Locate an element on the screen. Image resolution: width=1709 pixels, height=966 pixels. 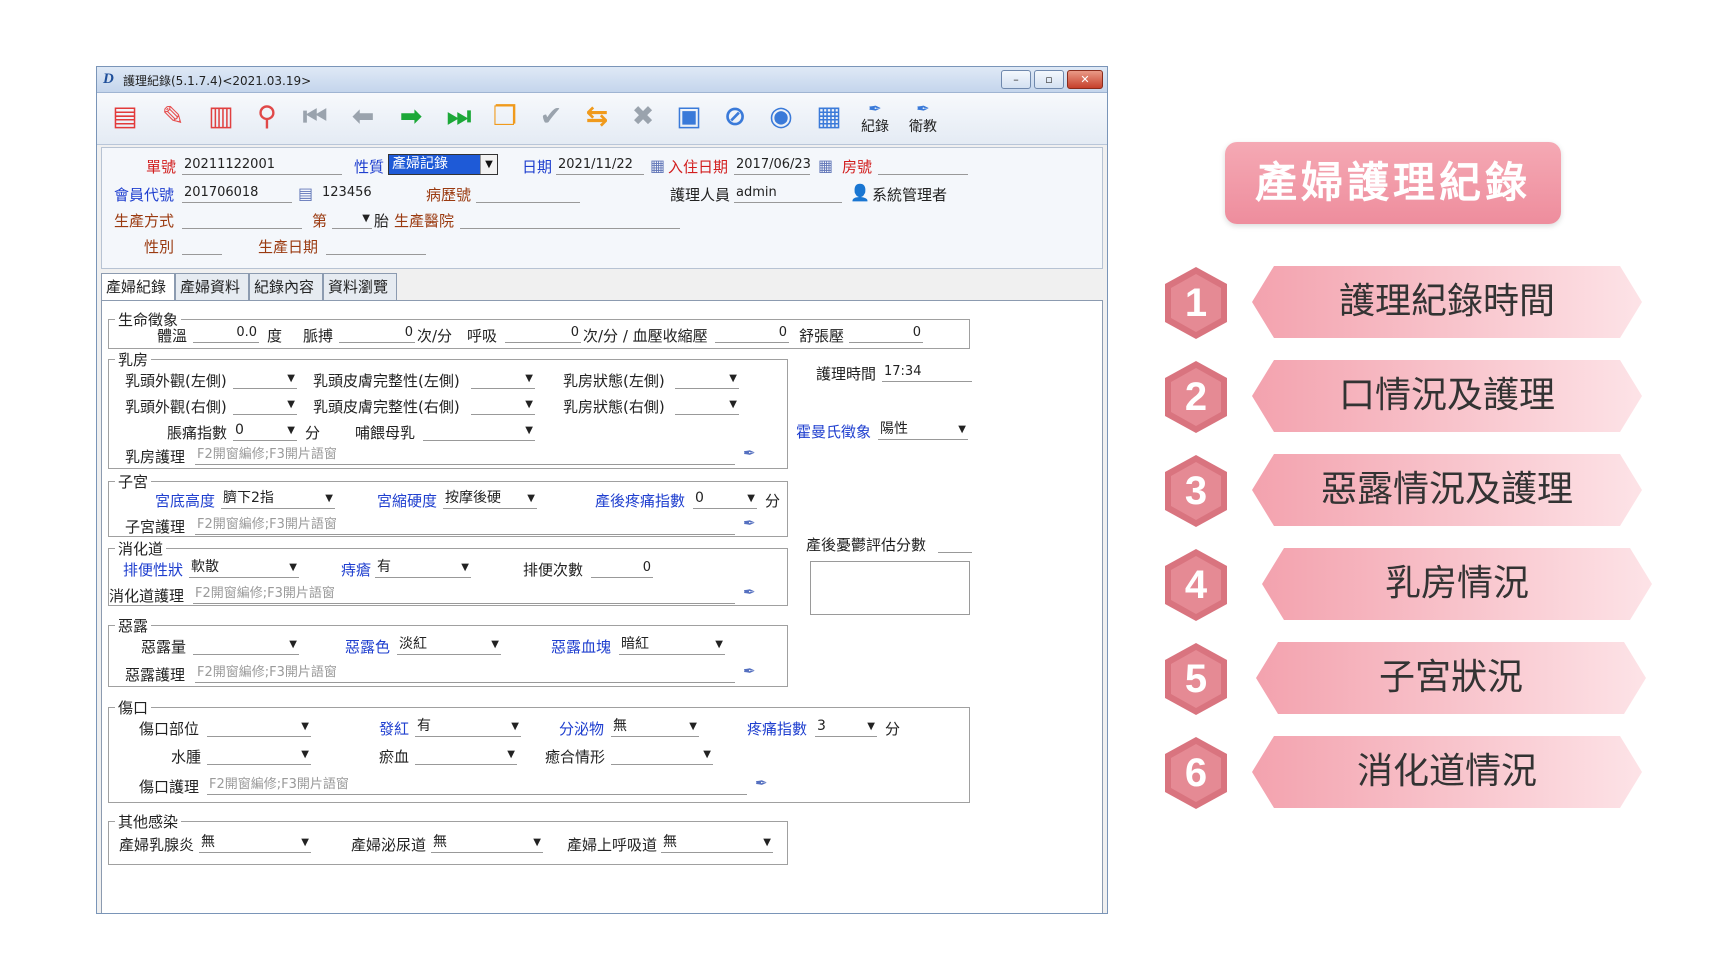
next-record-button: ➡ is located at coordinates (411, 119).